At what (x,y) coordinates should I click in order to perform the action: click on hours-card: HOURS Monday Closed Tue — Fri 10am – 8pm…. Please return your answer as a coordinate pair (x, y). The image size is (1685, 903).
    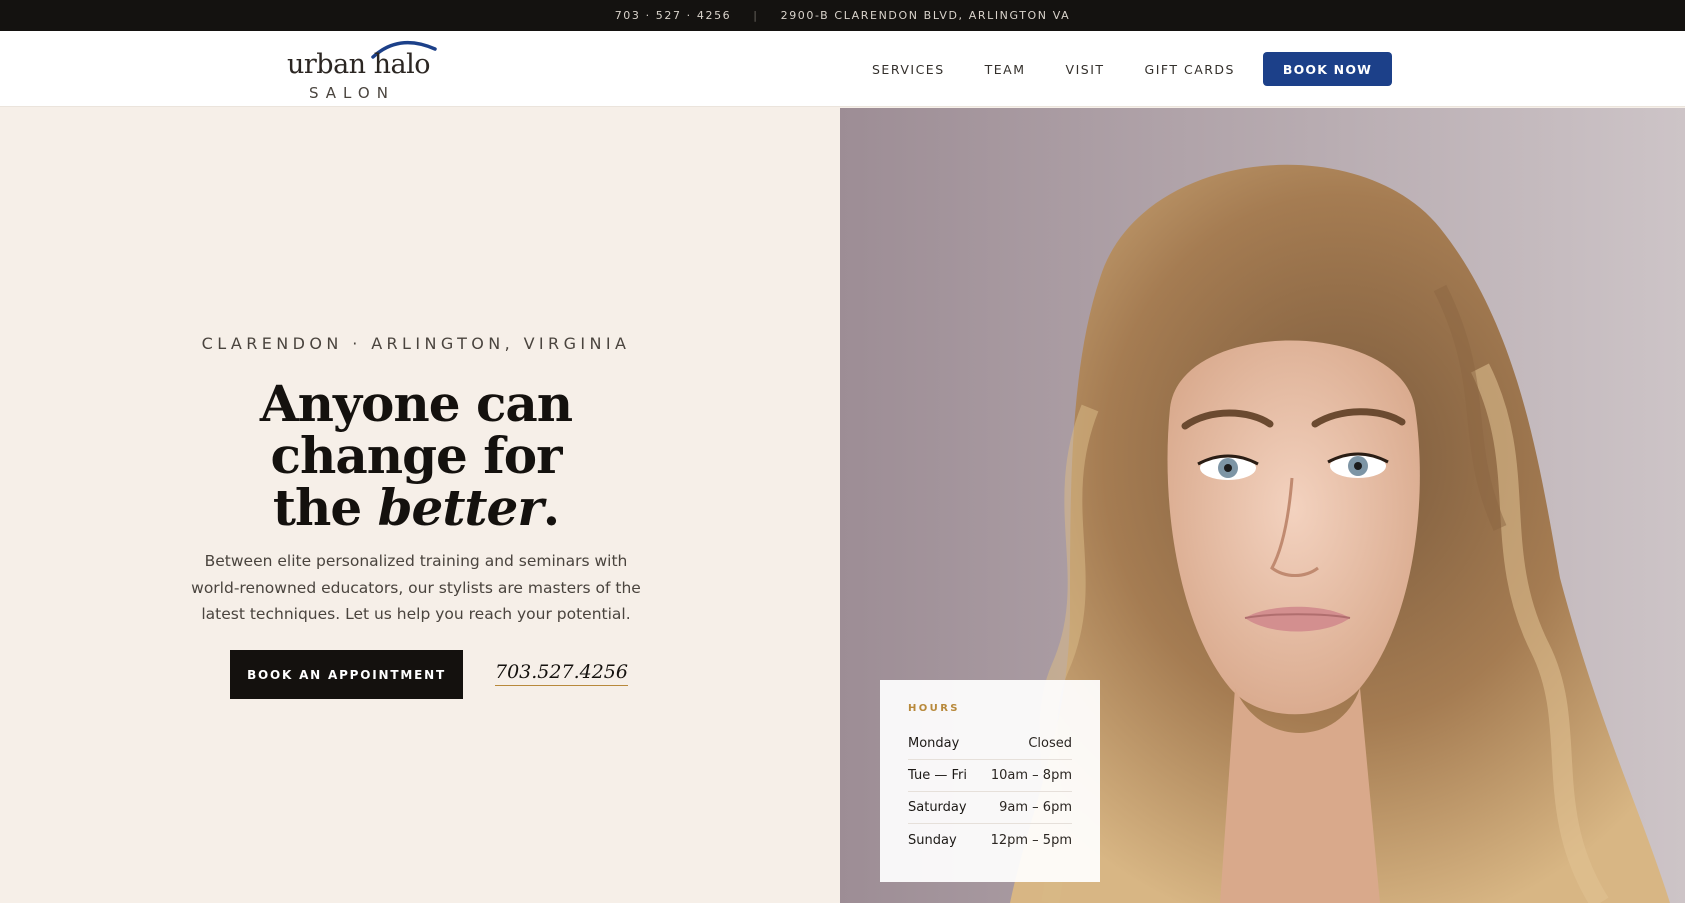
    Looking at the image, I should click on (990, 781).